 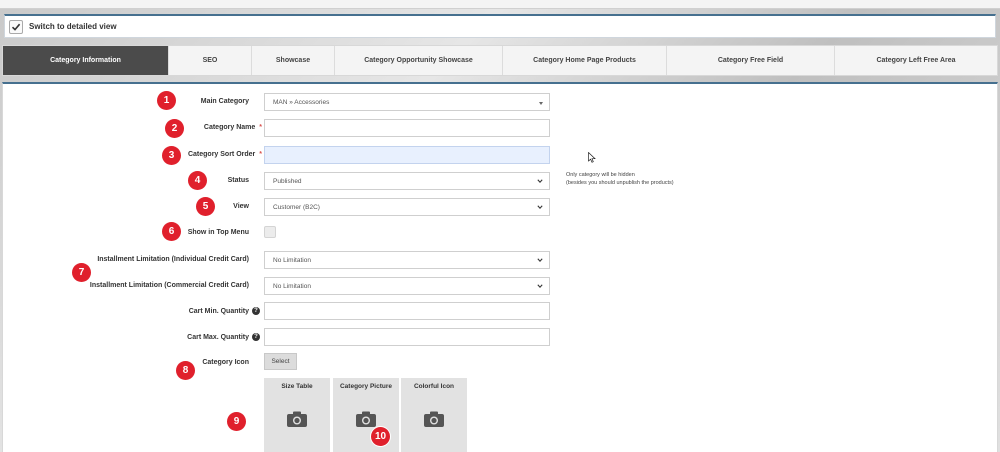 What do you see at coordinates (171, 231) in the screenshot?
I see `annotation-badge-6: 6` at bounding box center [171, 231].